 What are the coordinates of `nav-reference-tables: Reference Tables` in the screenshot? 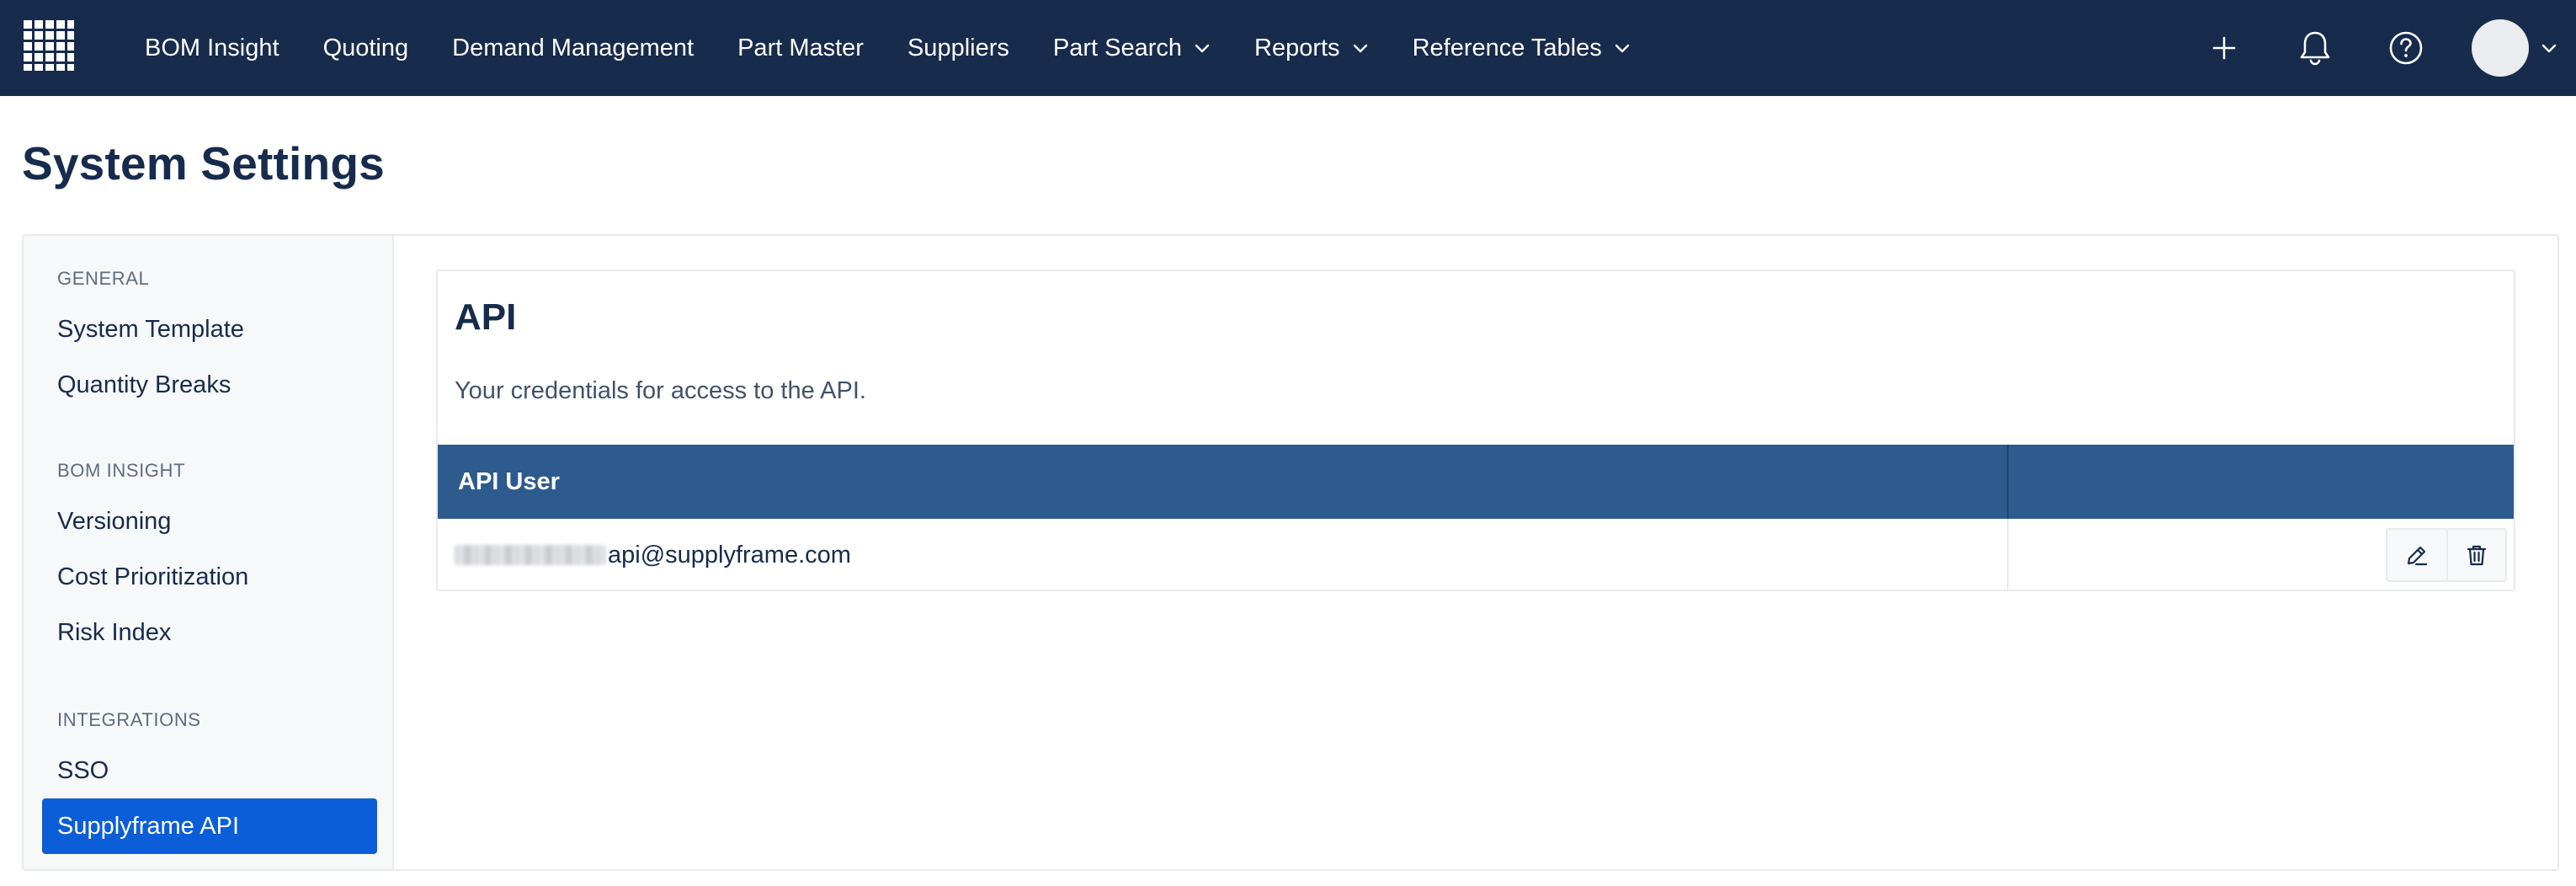 It's located at (1522, 48).